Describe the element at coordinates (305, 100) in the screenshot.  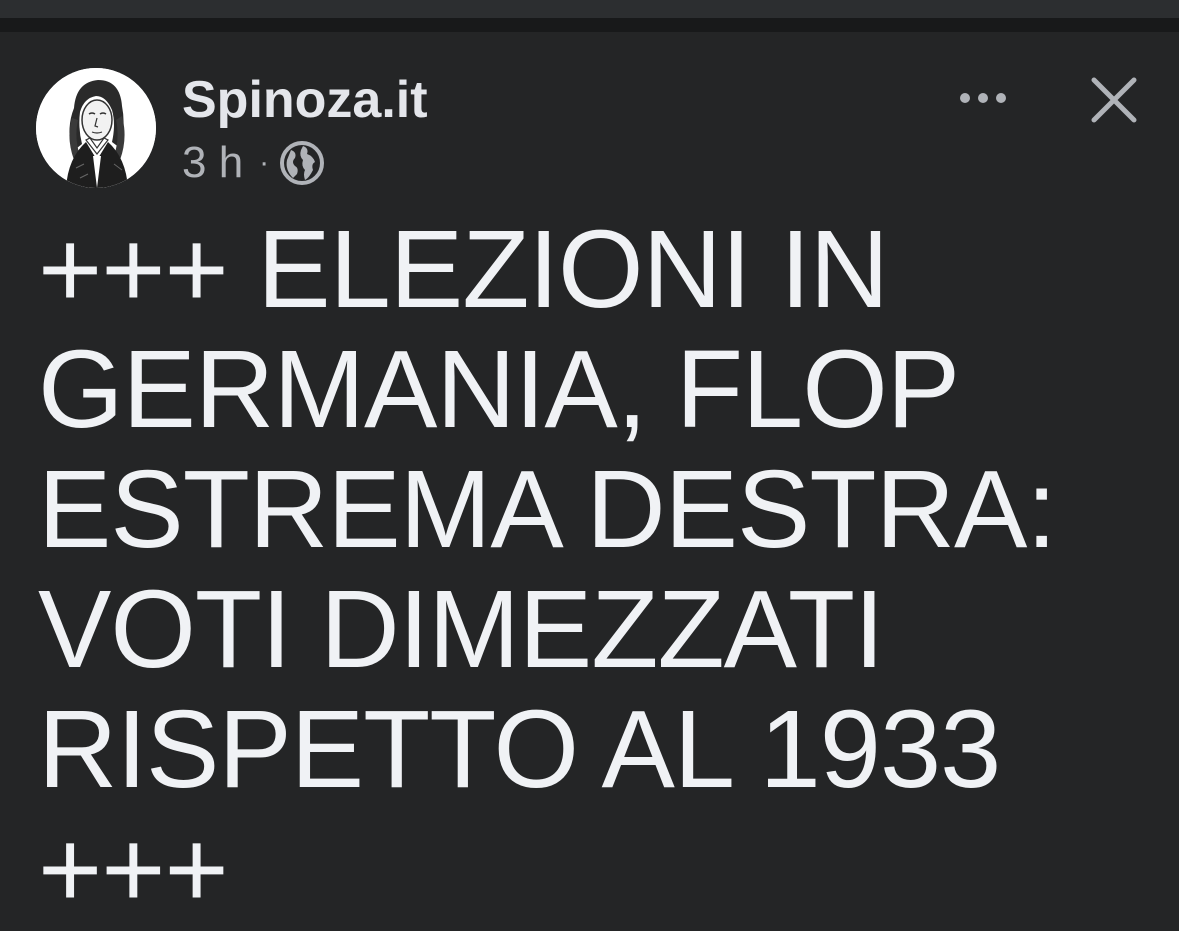
I see `page-name: Spinoza.it` at that location.